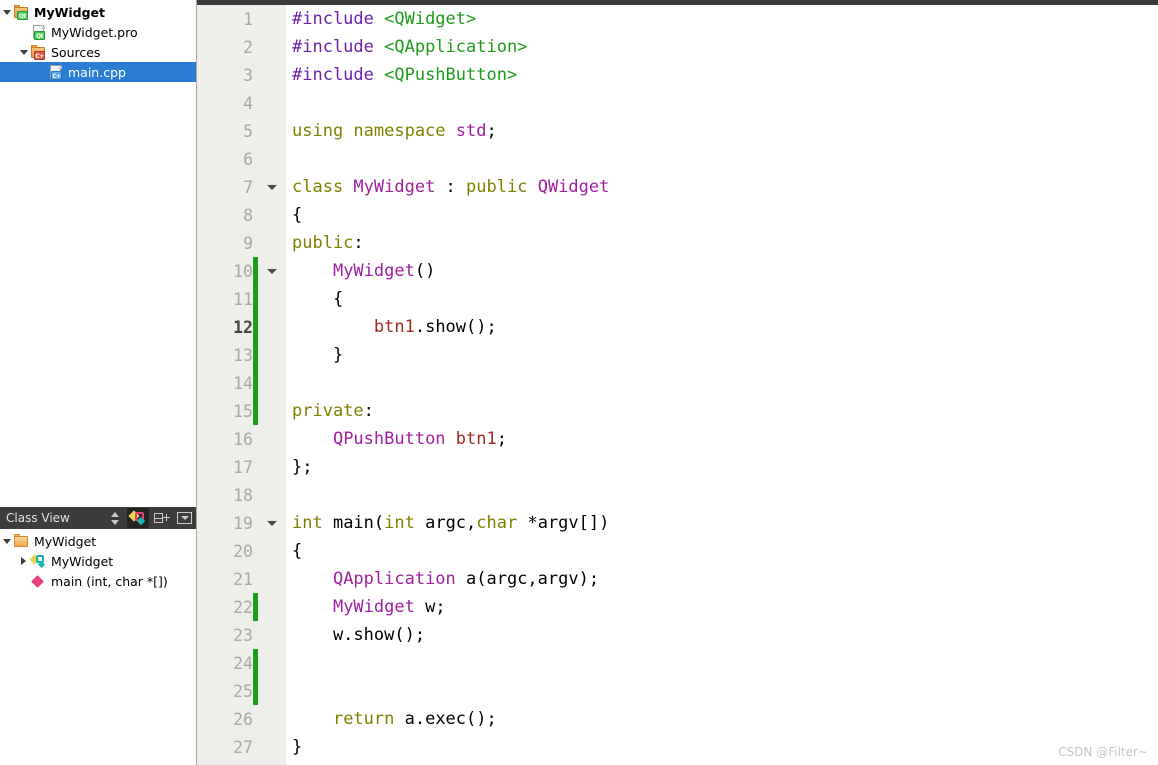 Image resolution: width=1158 pixels, height=765 pixels. I want to click on code-token: *argv[]), so click(563, 523).